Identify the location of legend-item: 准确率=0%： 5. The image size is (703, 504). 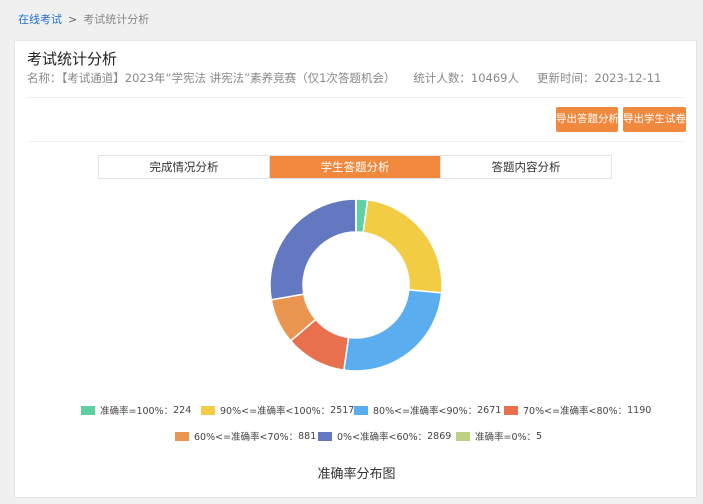
(499, 436).